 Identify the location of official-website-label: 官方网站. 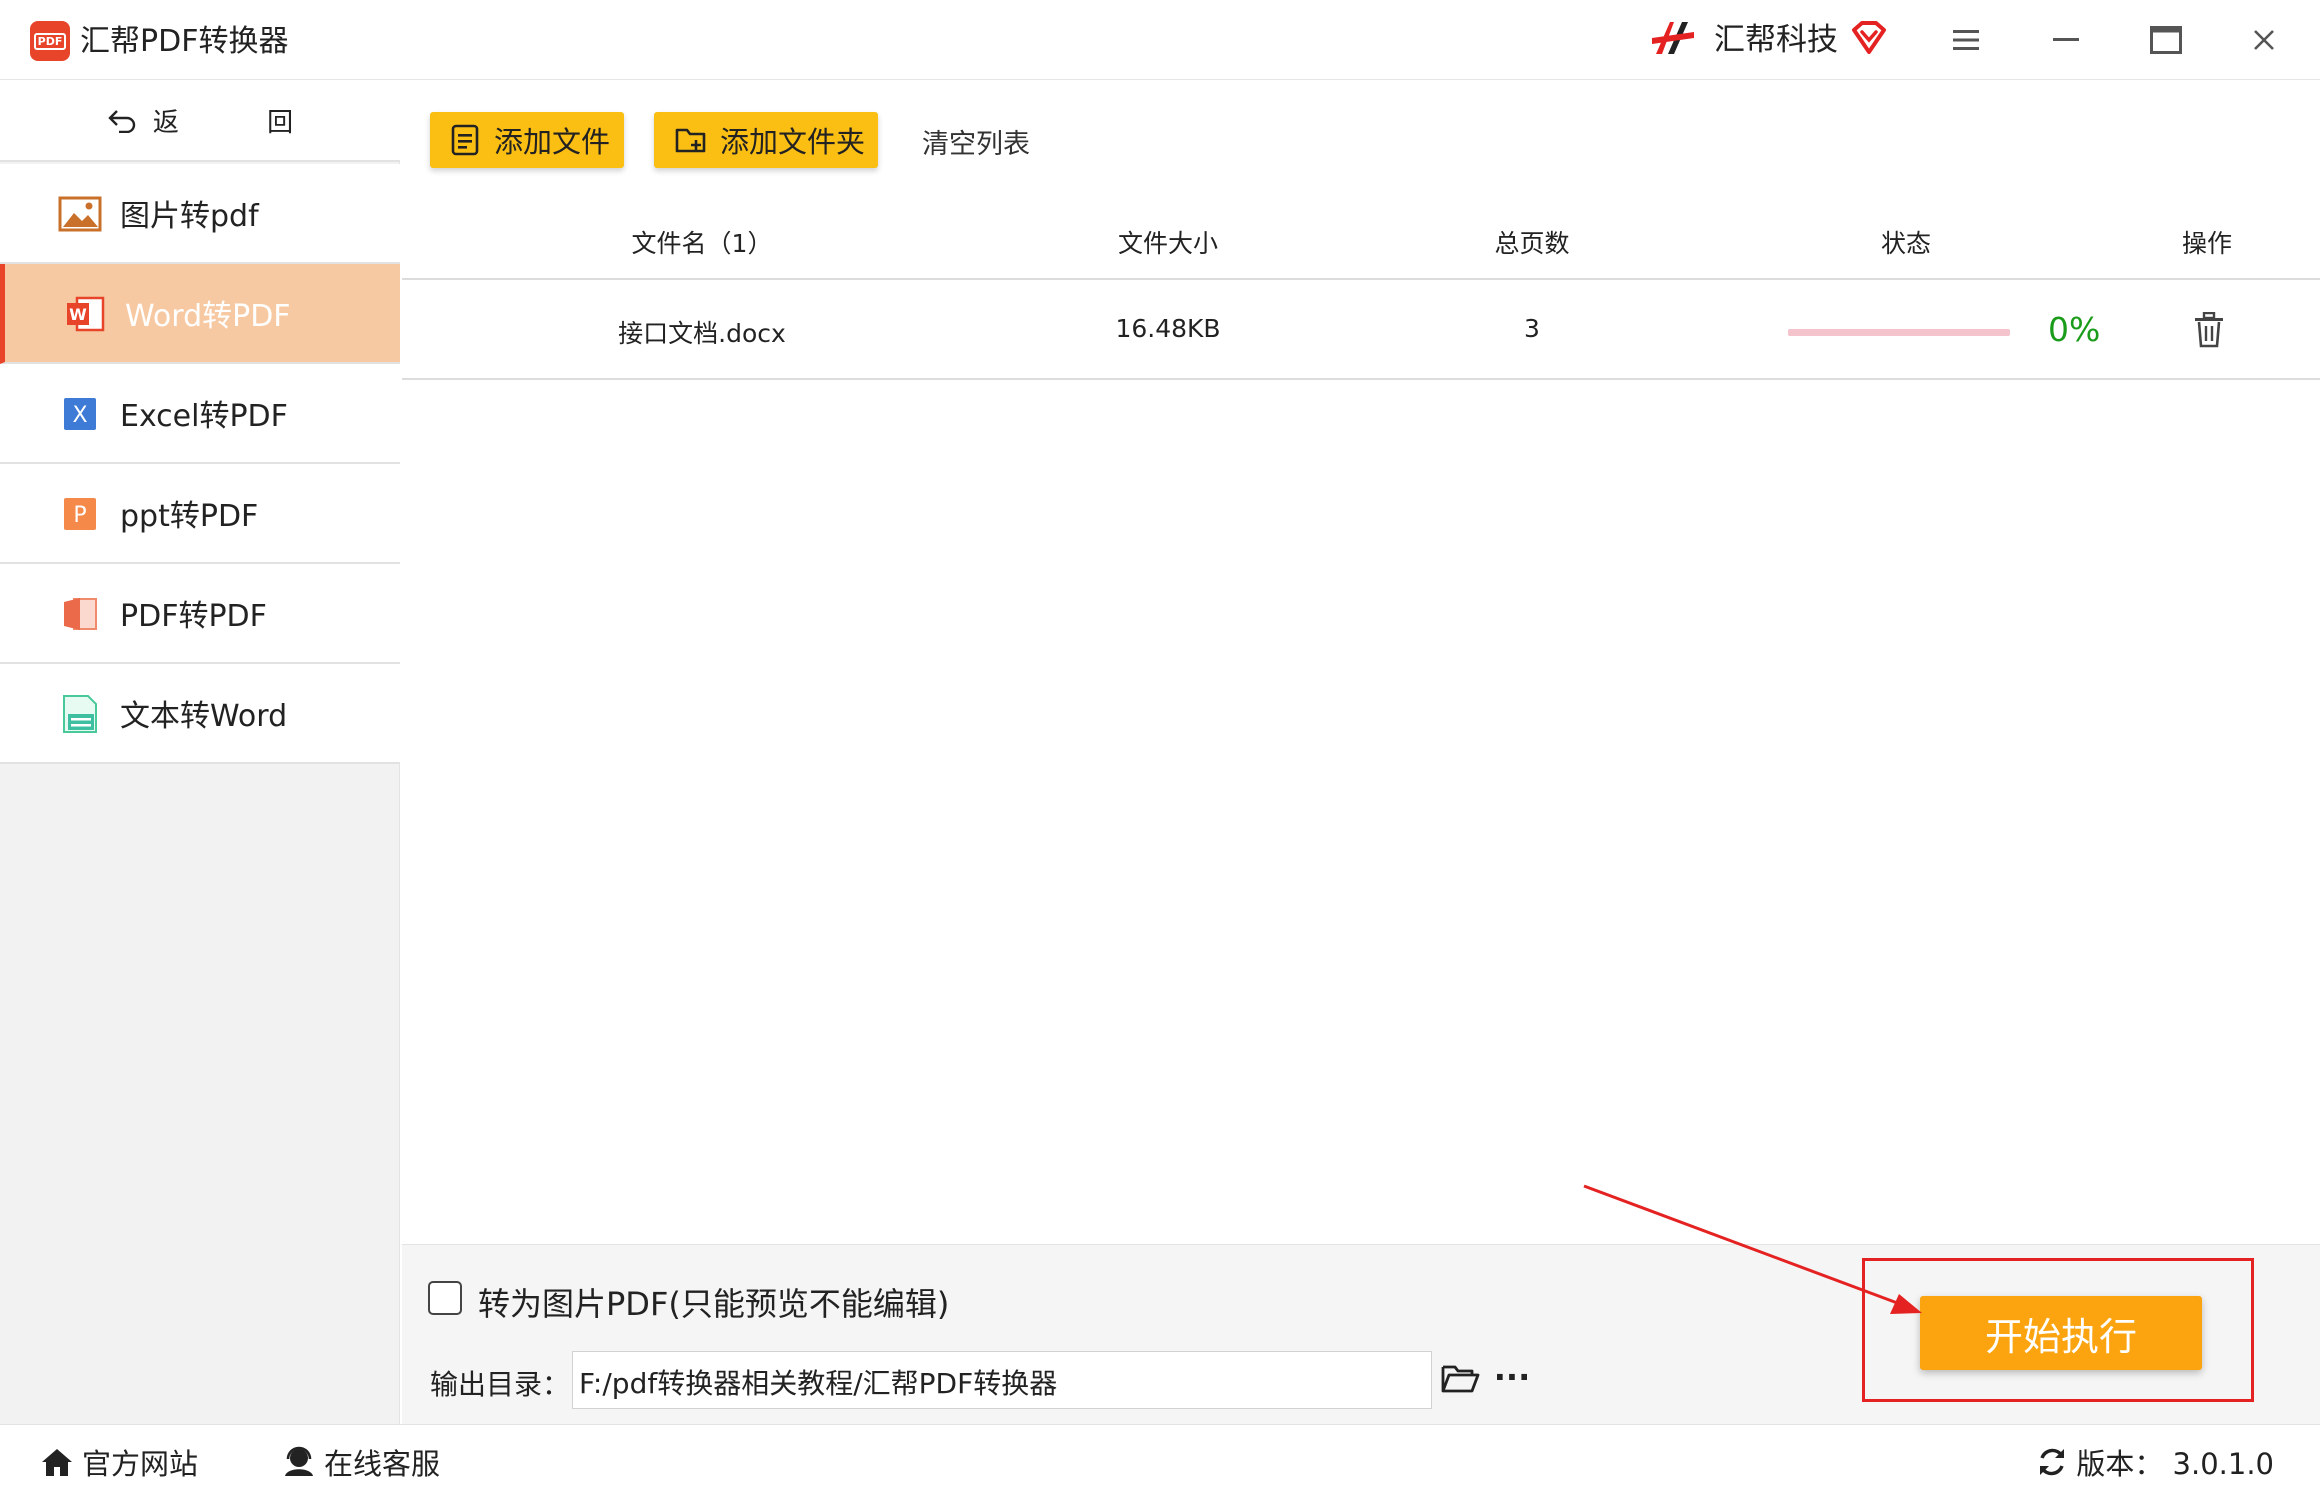
(140, 1464).